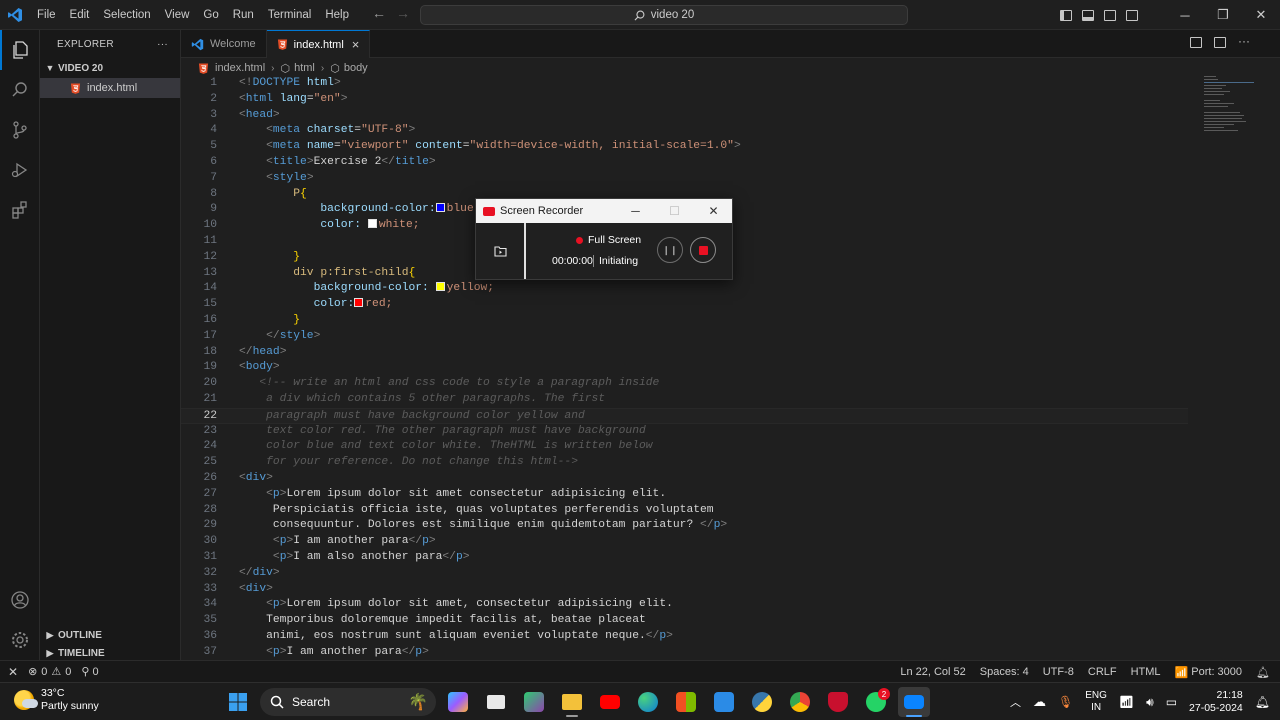  What do you see at coordinates (1146, 672) in the screenshot?
I see `language-mode: HTML` at bounding box center [1146, 672].